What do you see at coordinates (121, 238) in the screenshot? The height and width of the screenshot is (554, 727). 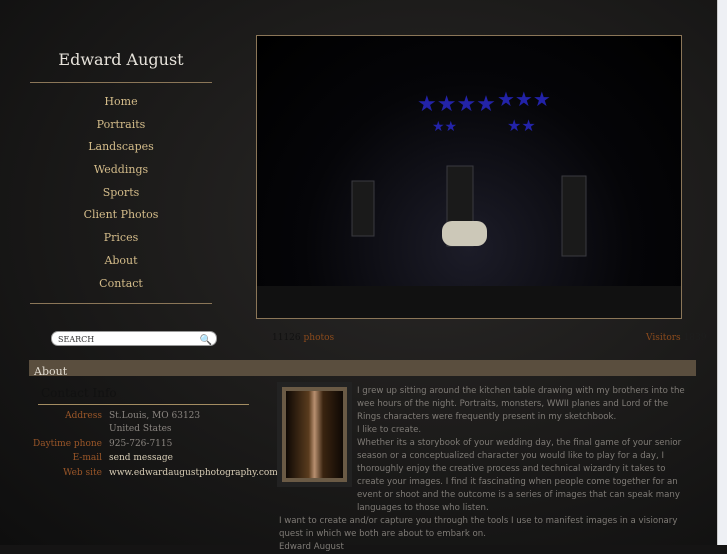 I see `nav-prices: Prices` at bounding box center [121, 238].